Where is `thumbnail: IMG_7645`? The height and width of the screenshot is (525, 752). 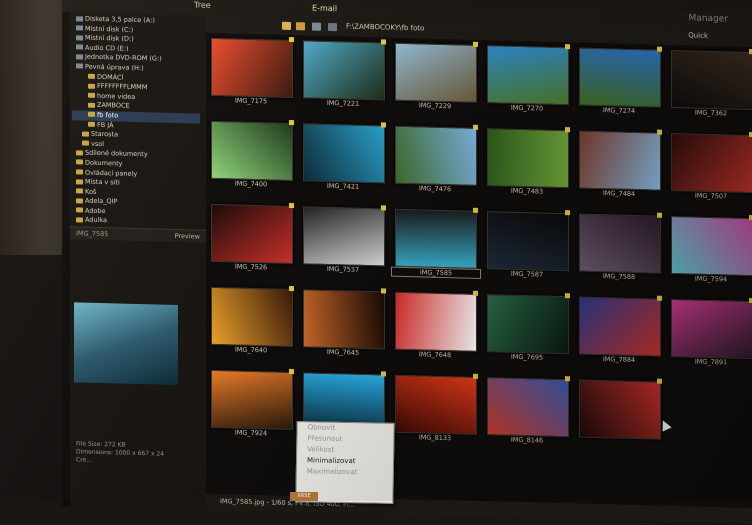
thumbnail: IMG_7645 is located at coordinates (343, 324).